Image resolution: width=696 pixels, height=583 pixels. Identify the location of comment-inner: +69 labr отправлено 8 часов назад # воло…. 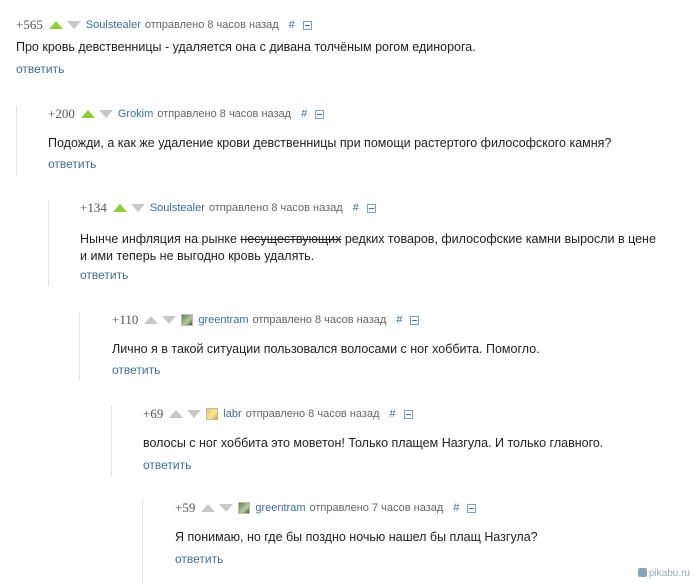
(415, 441).